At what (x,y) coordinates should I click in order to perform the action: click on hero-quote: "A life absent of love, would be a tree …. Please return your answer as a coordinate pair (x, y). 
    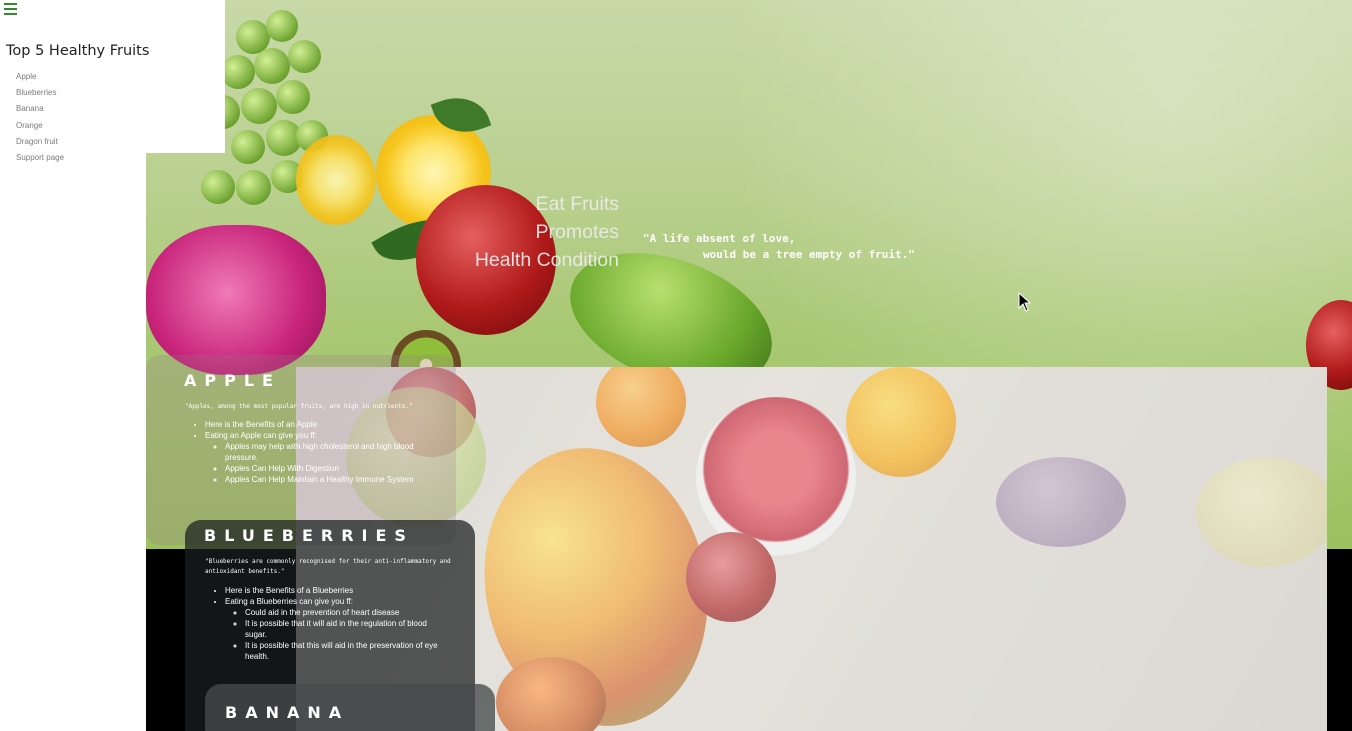
    Looking at the image, I should click on (779, 247).